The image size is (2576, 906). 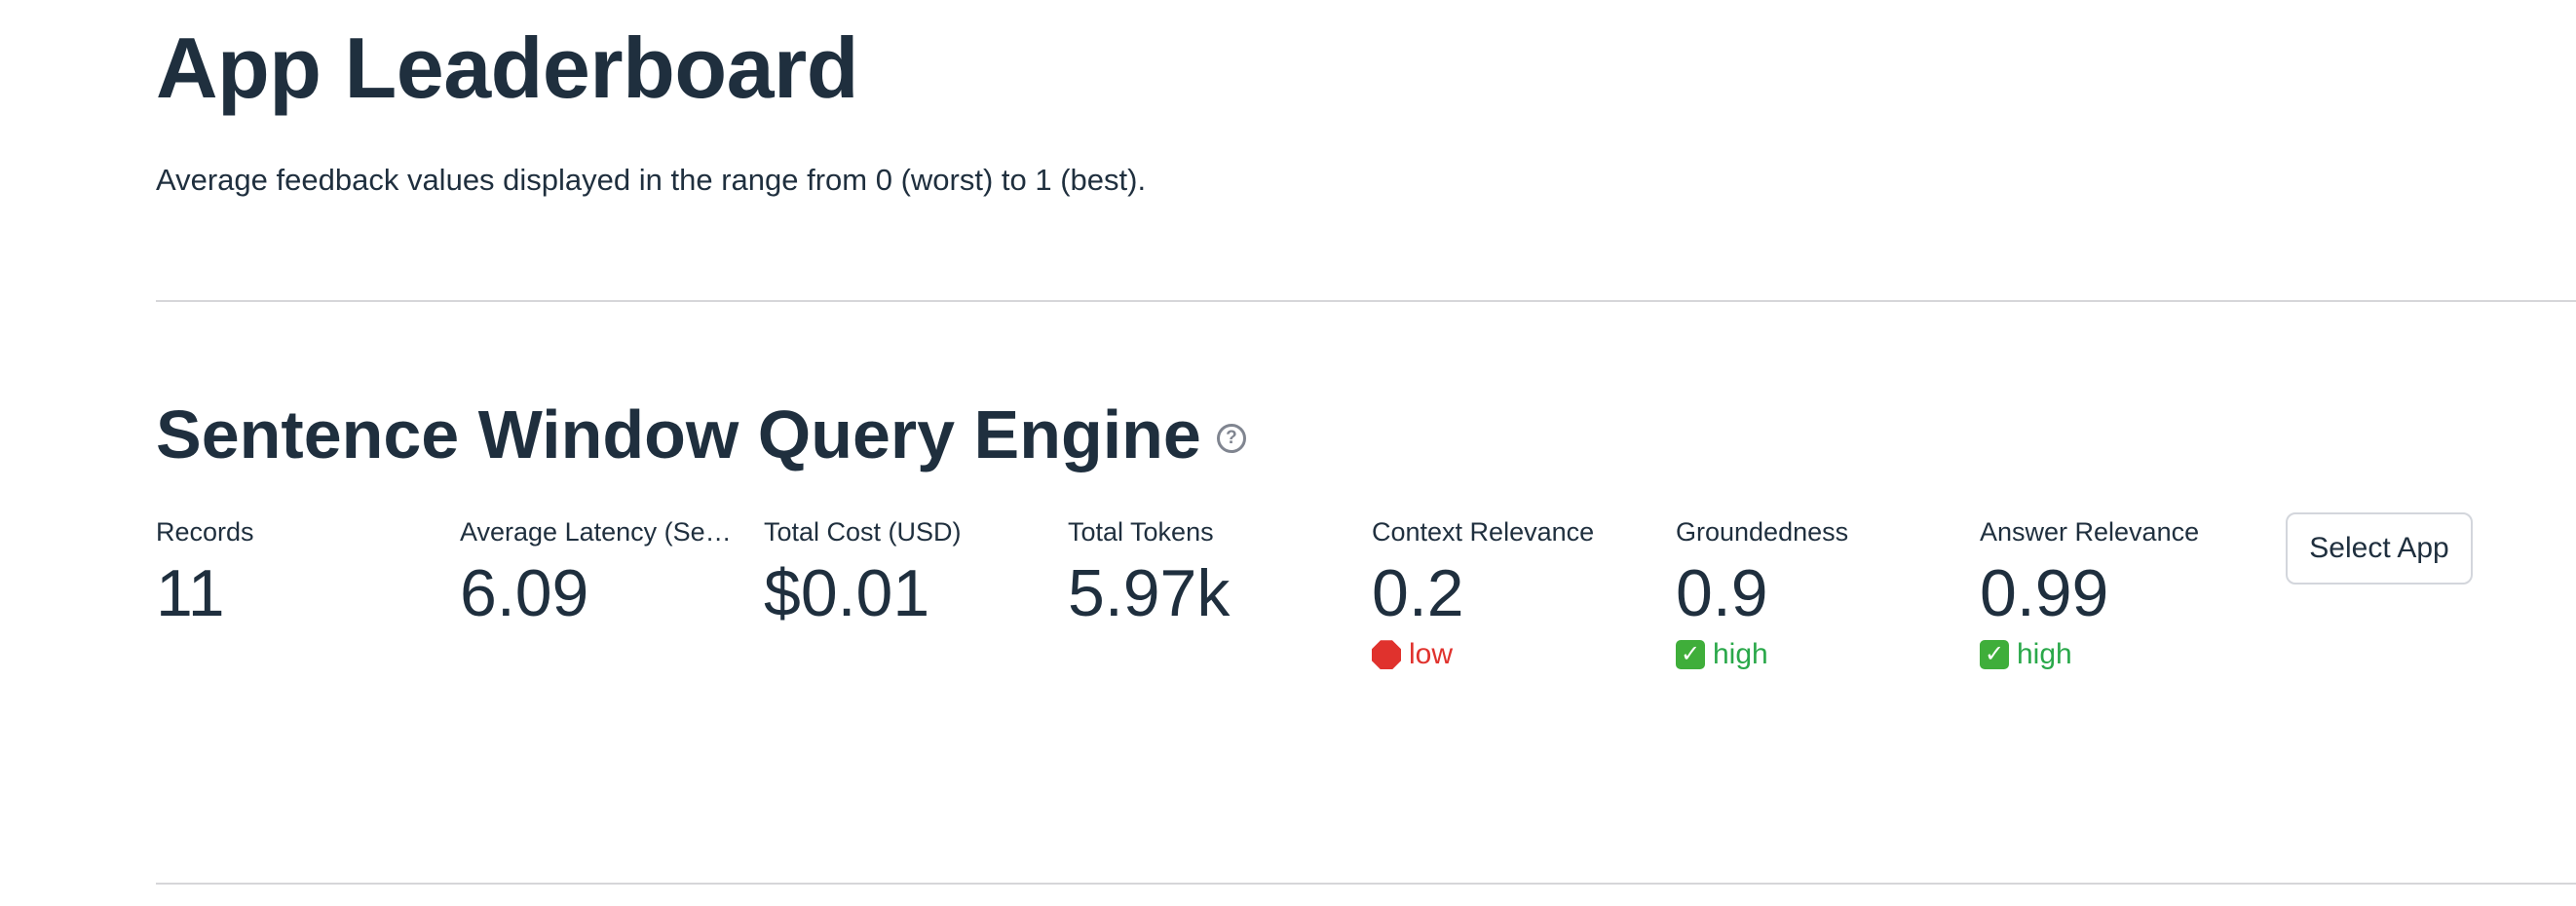 What do you see at coordinates (2379, 548) in the screenshot?
I see `select-app-button: Select App` at bounding box center [2379, 548].